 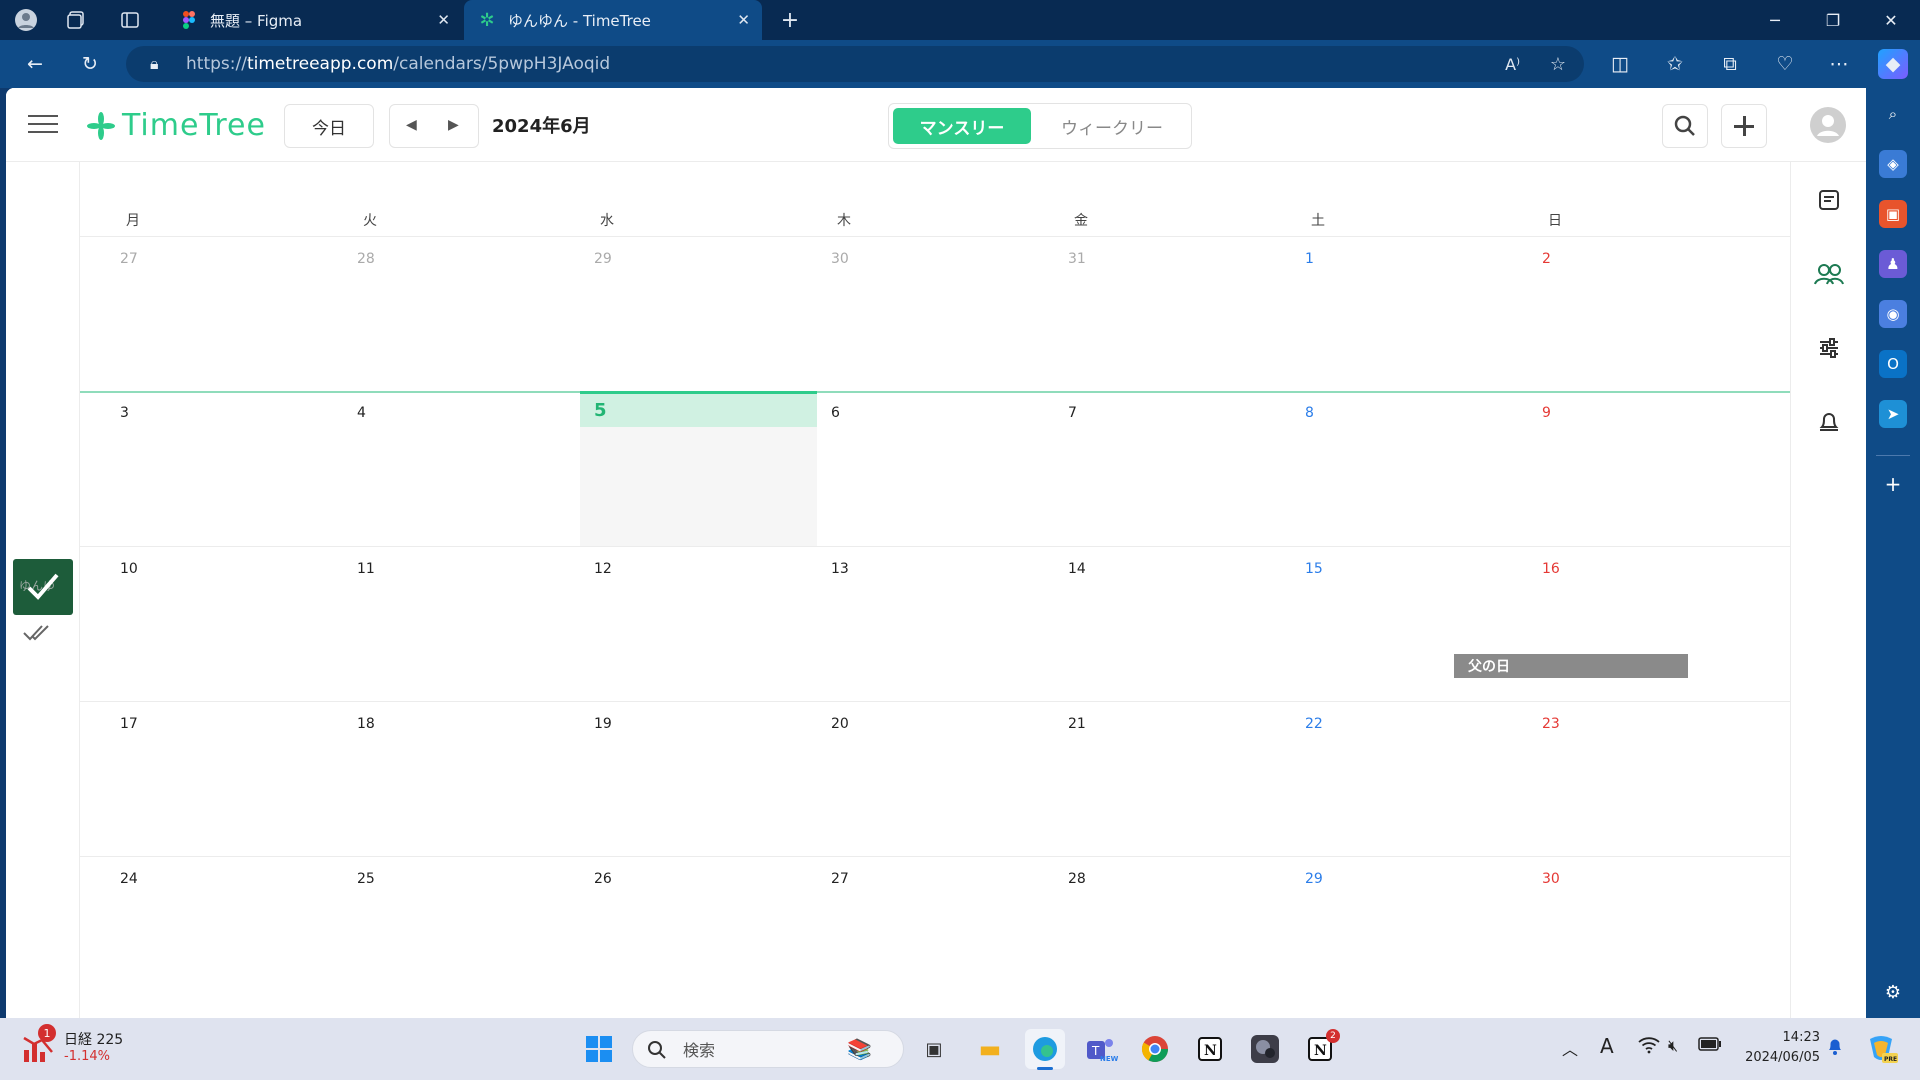 What do you see at coordinates (1620, 624) in the screenshot?
I see `day-cell: 16` at bounding box center [1620, 624].